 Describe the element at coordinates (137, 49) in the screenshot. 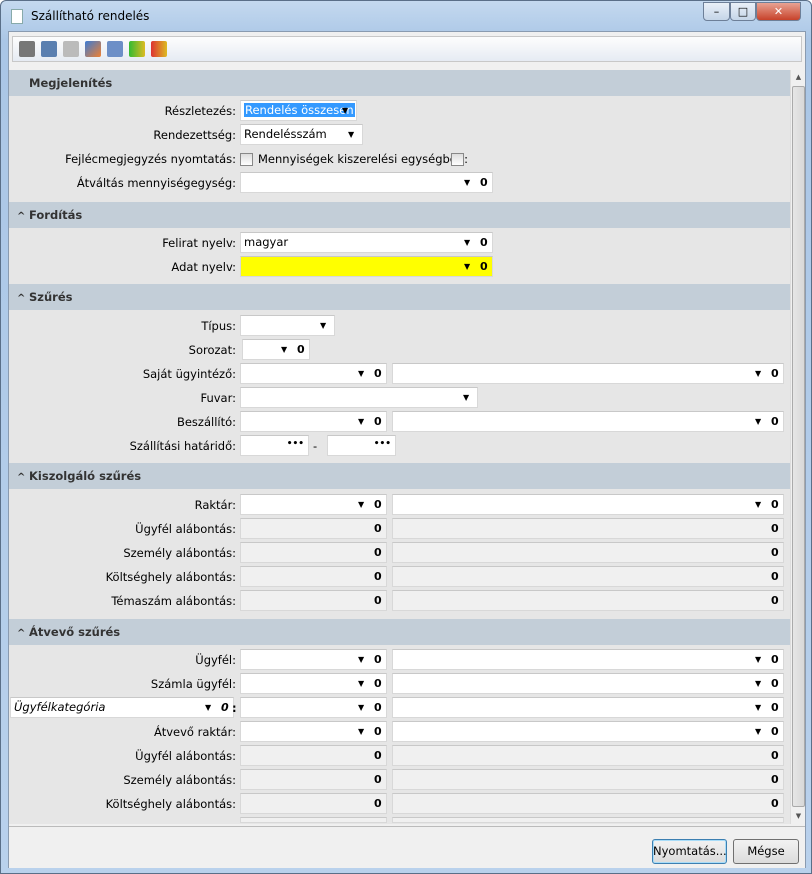

I see `database-load-icon` at that location.